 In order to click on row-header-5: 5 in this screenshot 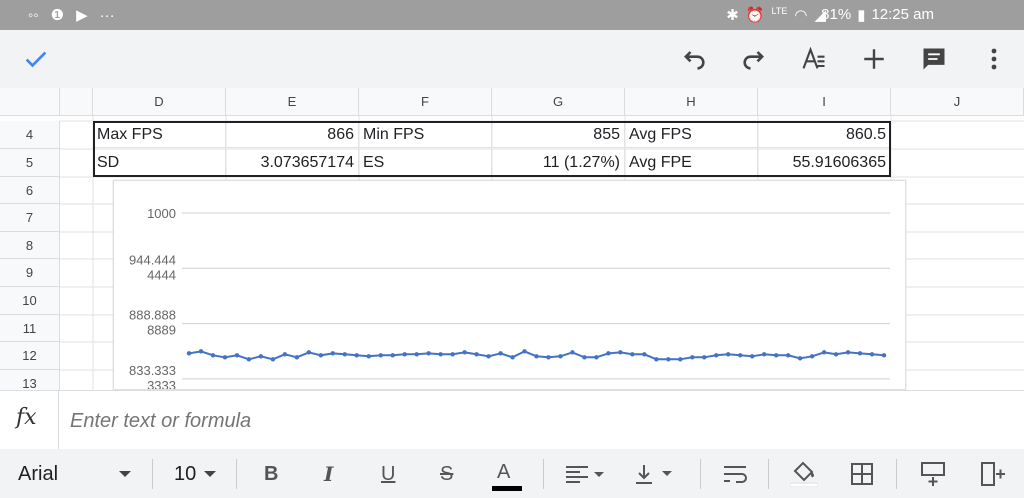, I will do `click(30, 163)`.